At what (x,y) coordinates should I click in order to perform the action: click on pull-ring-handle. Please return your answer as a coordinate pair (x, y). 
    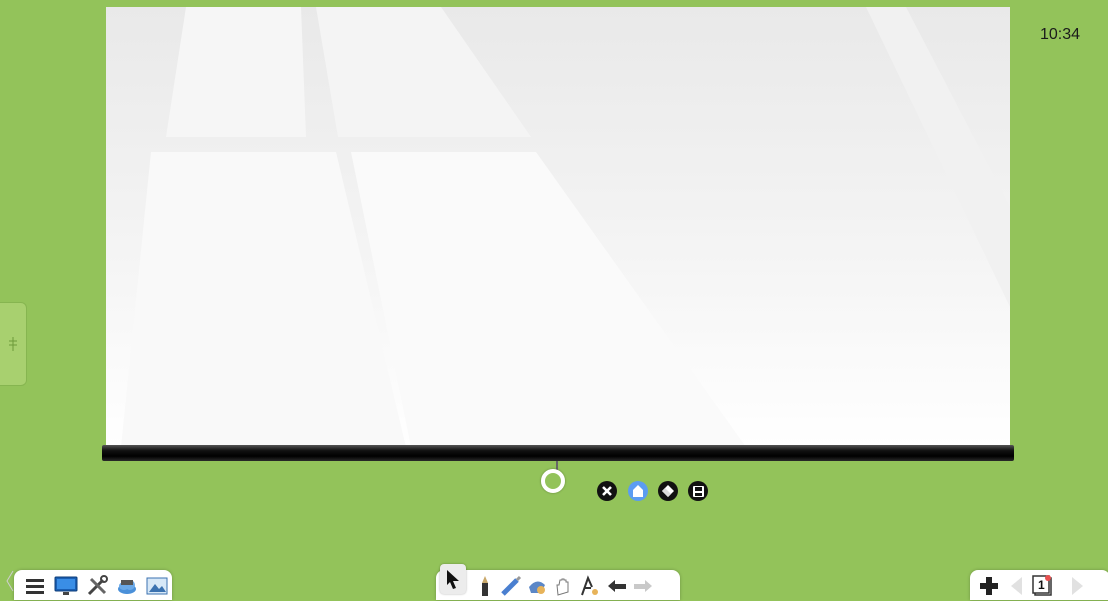
    Looking at the image, I should click on (553, 481).